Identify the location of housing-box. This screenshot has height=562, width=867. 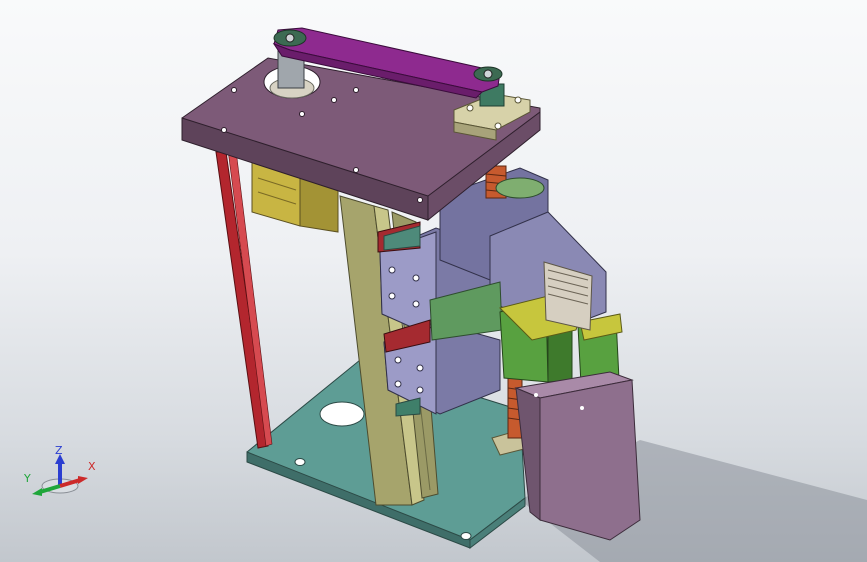
(577, 456).